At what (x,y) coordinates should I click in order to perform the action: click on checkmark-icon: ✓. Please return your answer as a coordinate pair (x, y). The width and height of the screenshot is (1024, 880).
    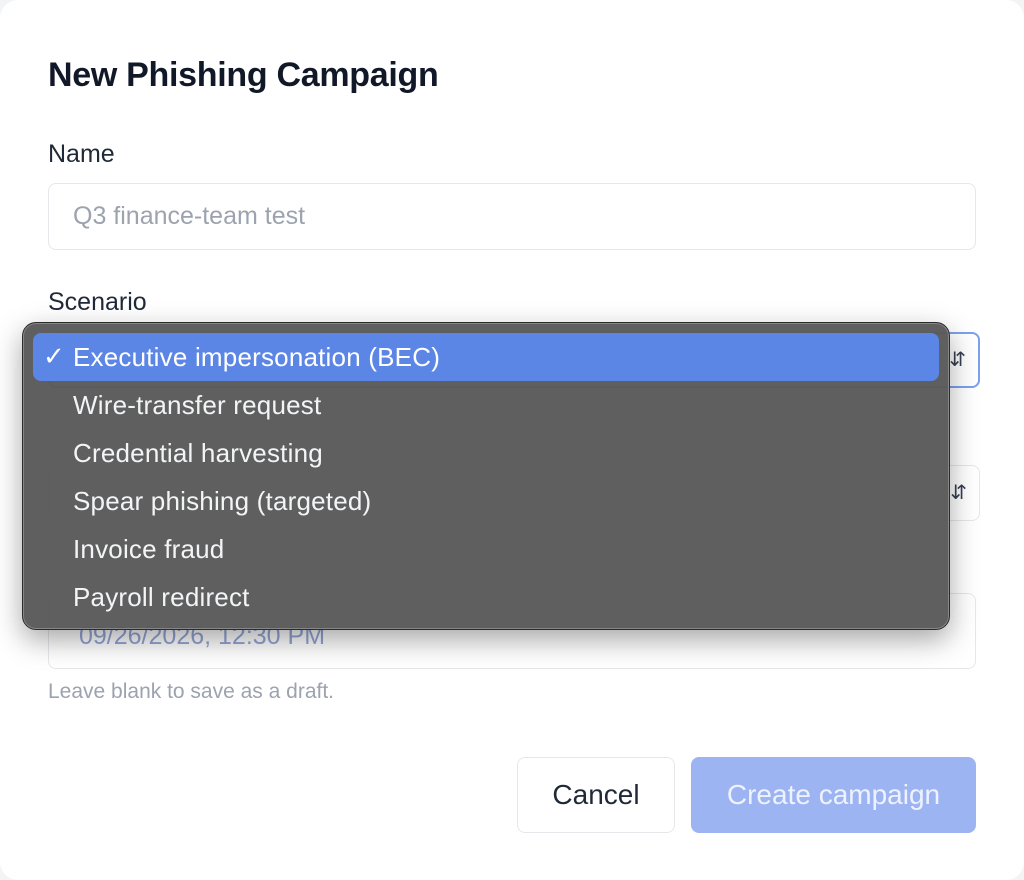
    Looking at the image, I should click on (54, 355).